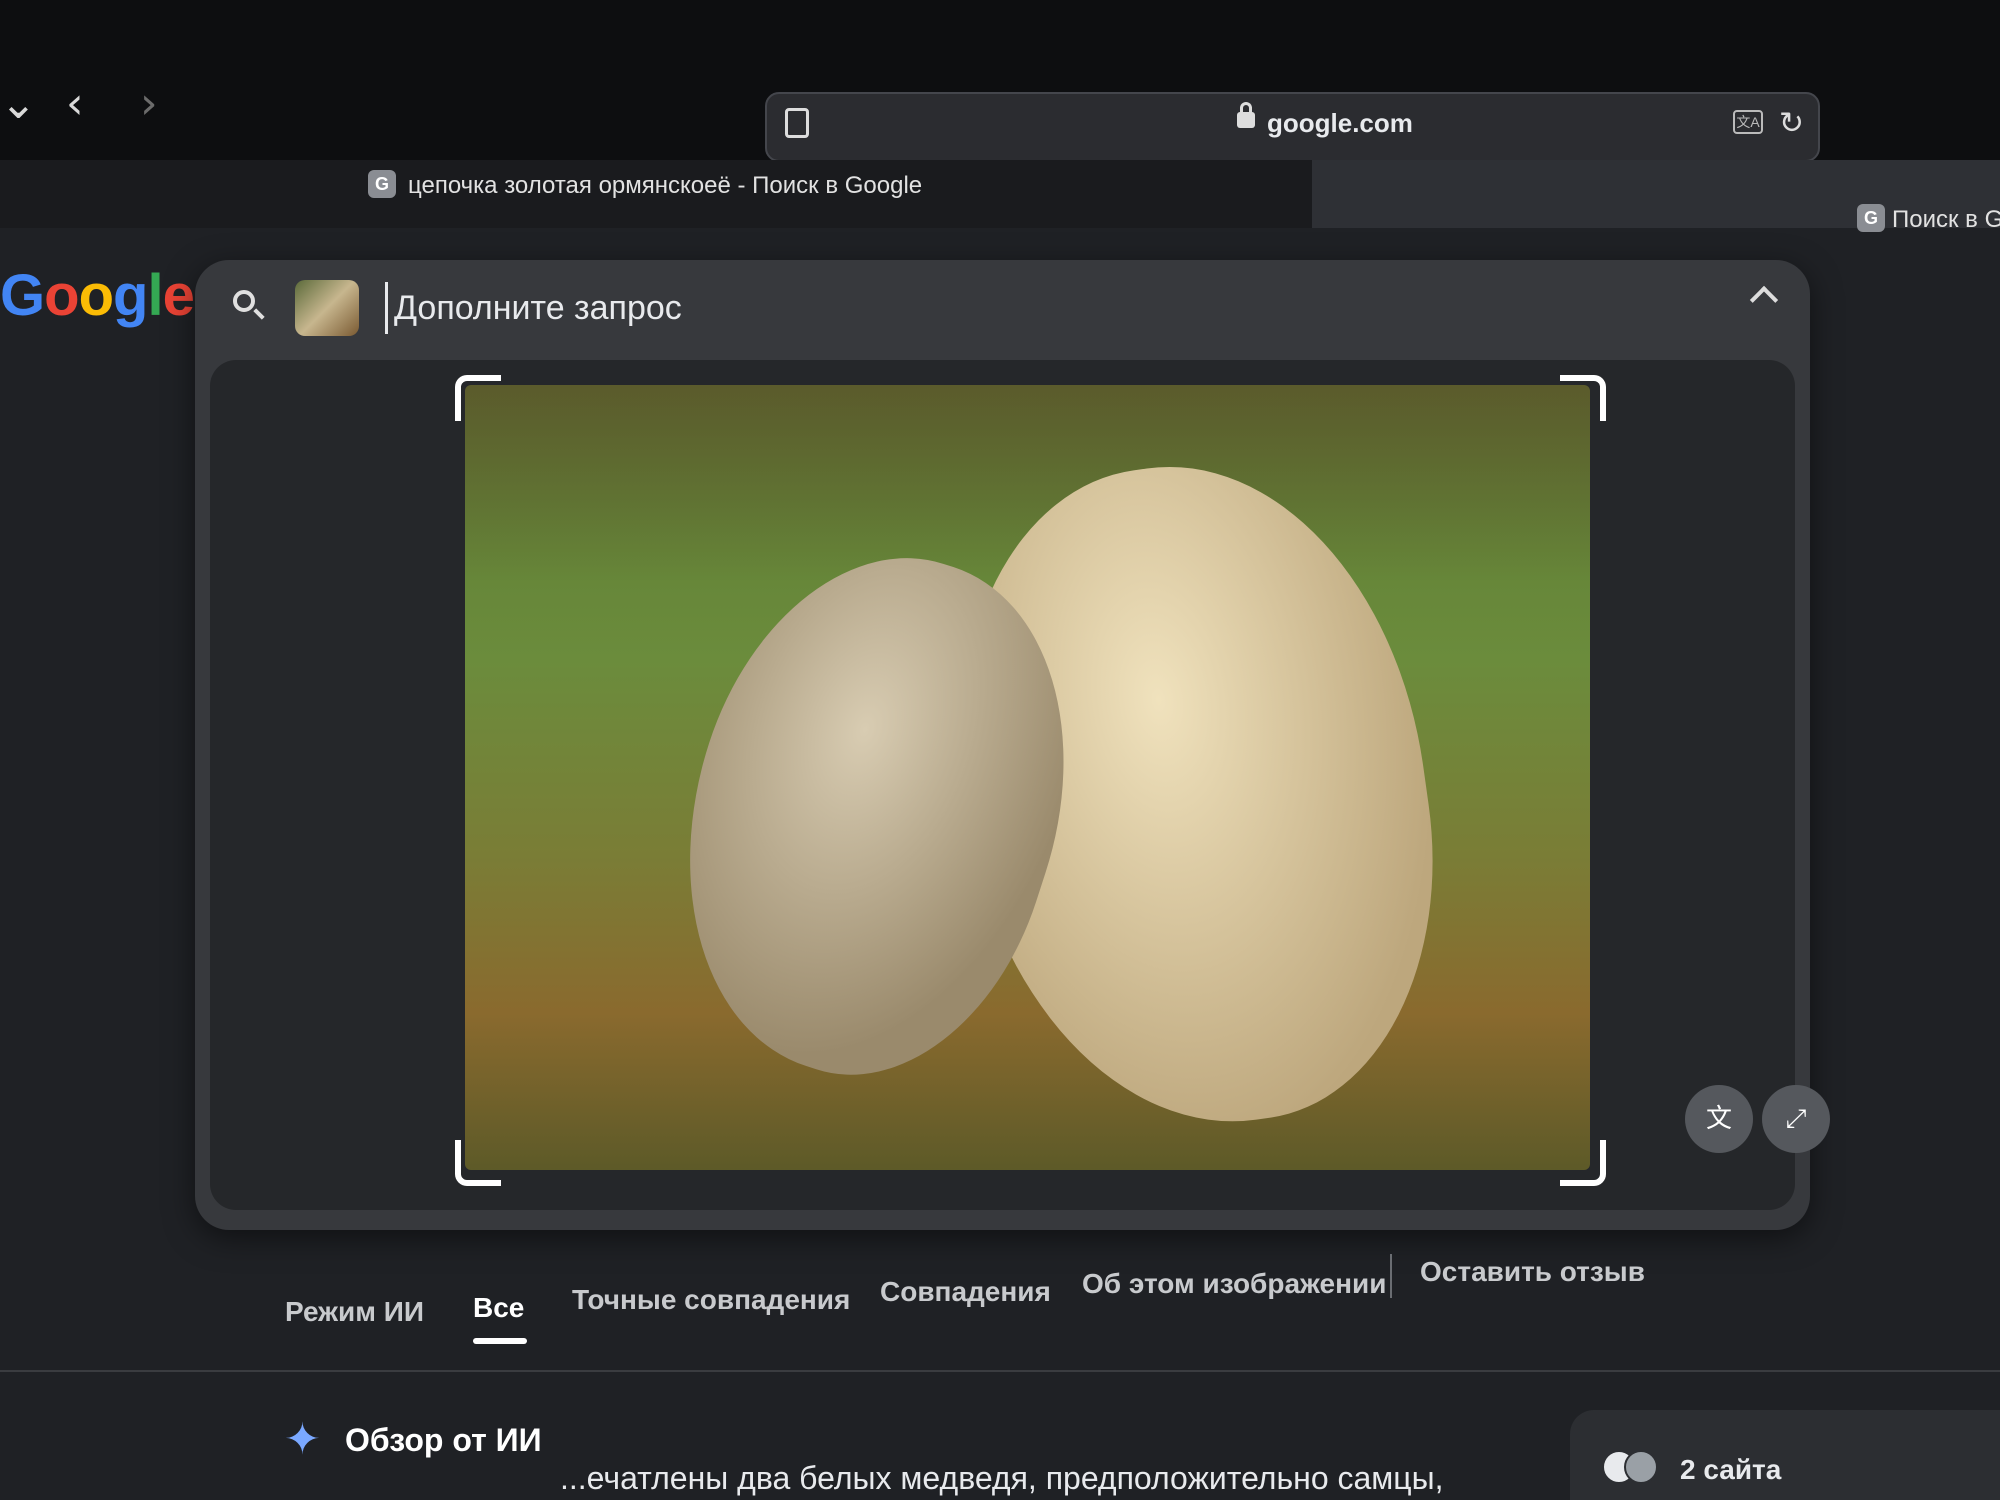 The width and height of the screenshot is (2000, 1500). Describe the element at coordinates (478, 398) in the screenshot. I see `crop-handle-top-left` at that location.